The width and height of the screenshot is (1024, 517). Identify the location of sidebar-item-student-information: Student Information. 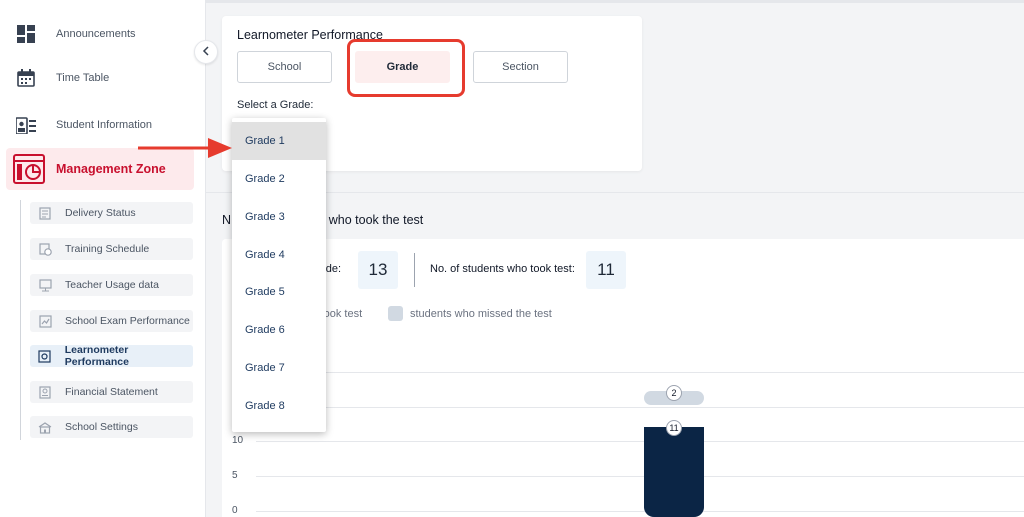
(84, 125).